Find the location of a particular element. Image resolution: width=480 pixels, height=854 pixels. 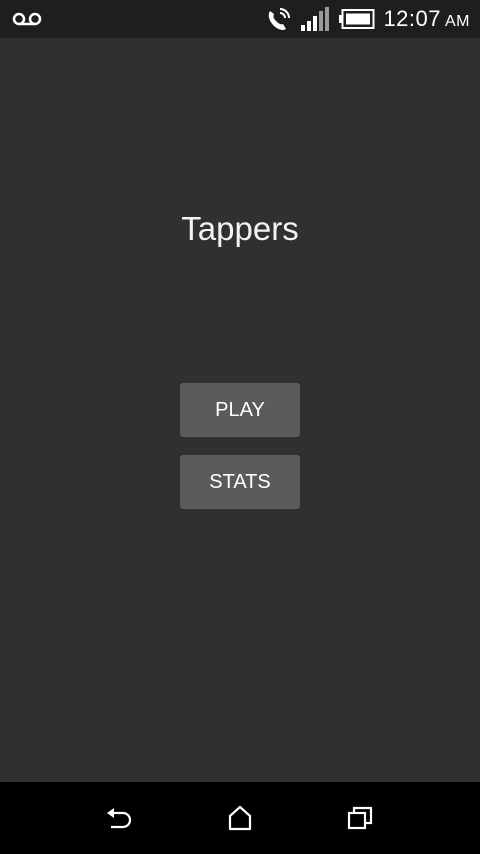

recents-button is located at coordinates (360, 818).